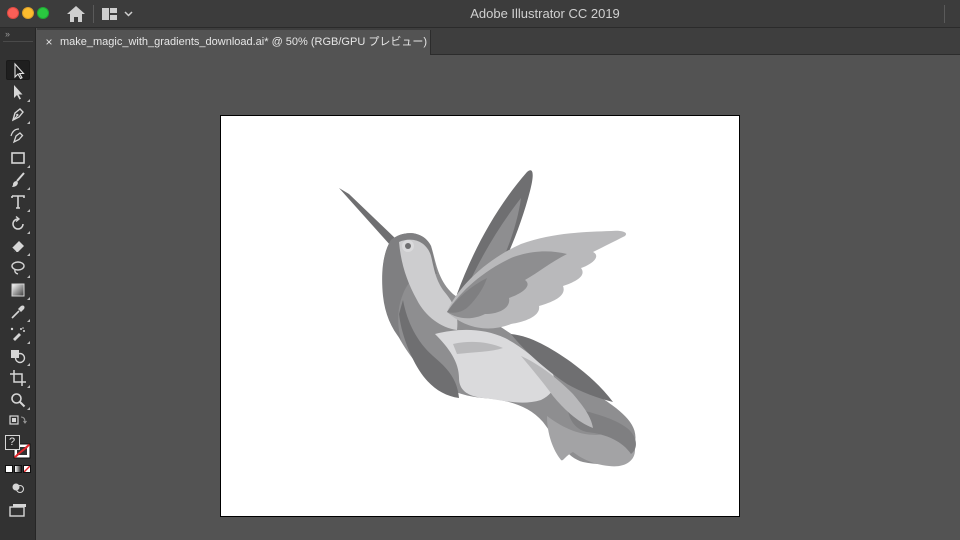  I want to click on type-t-icon, so click(18, 202).